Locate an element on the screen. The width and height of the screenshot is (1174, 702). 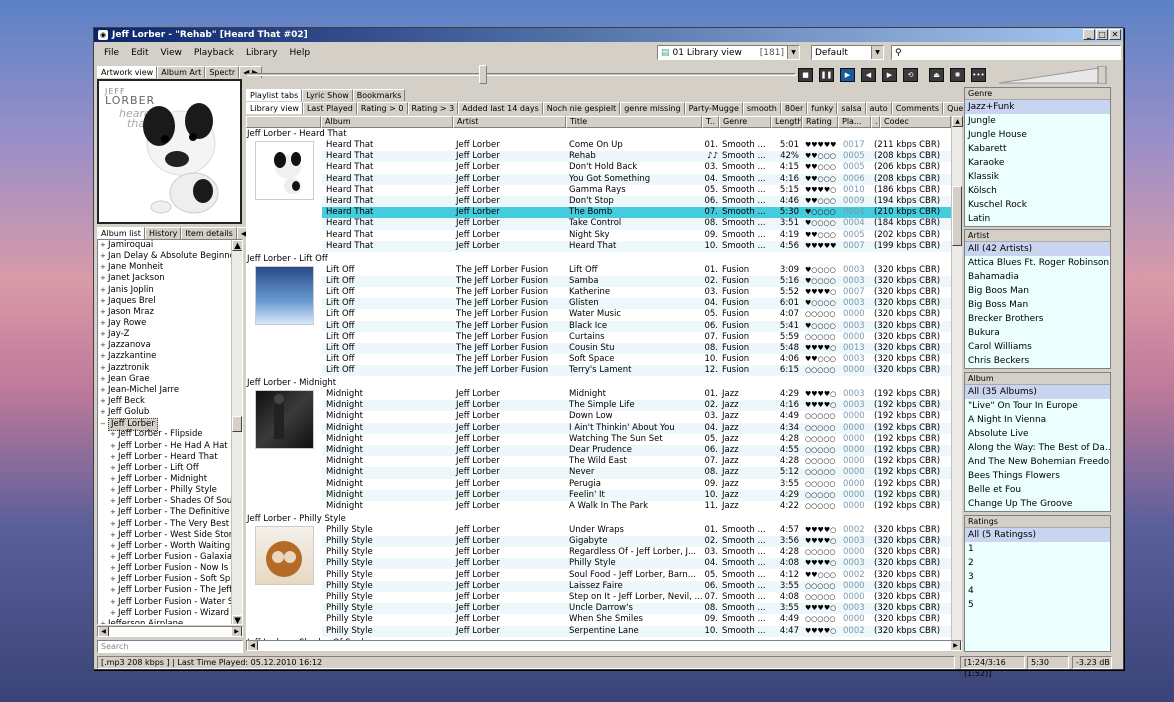
genre-item: Klassik is located at coordinates (1037, 177).